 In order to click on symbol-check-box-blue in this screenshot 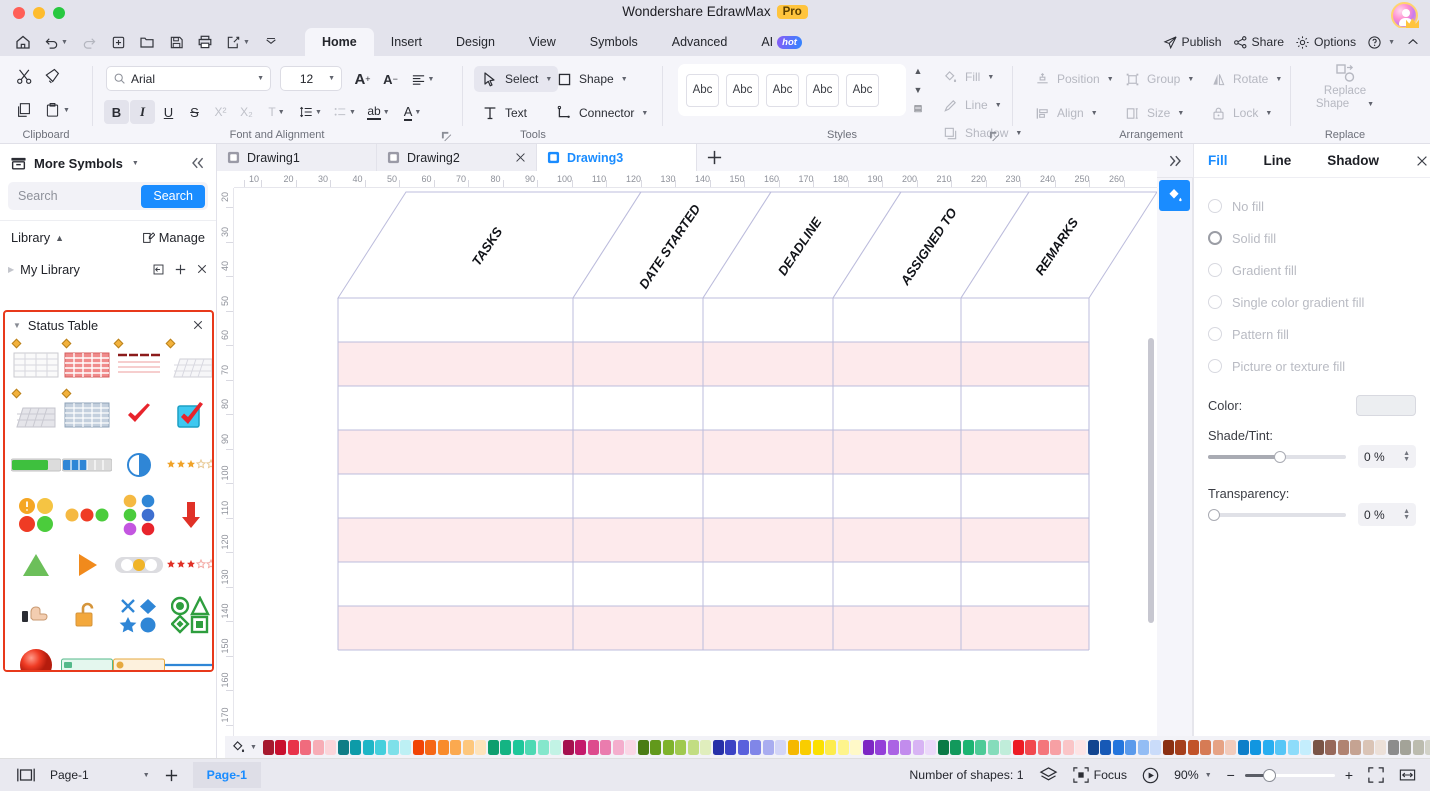, I will do `click(188, 415)`.